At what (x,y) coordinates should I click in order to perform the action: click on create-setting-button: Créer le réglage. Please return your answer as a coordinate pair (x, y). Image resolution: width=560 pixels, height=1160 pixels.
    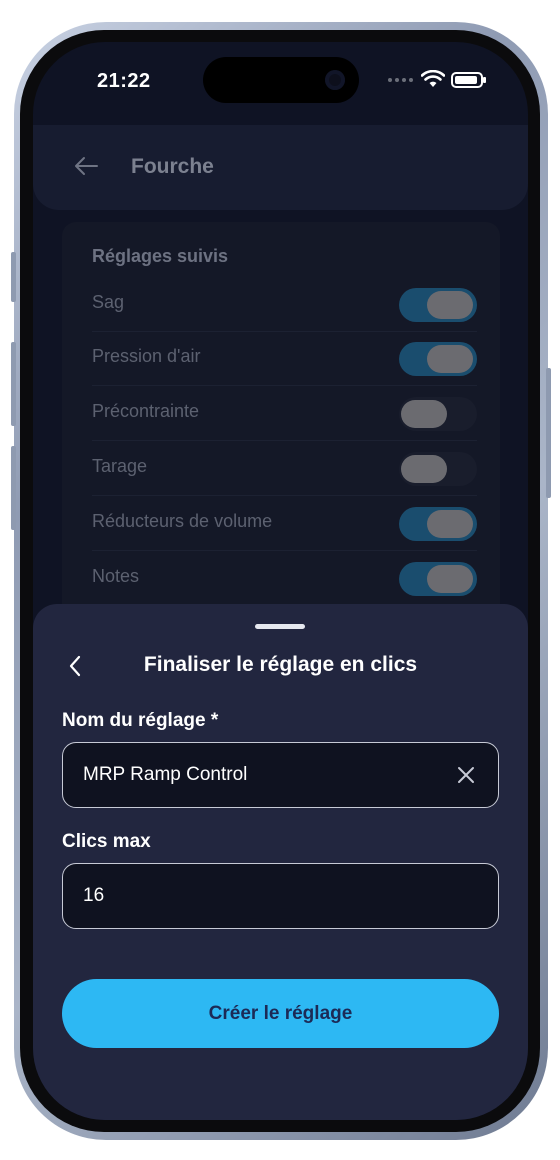
    Looking at the image, I should click on (280, 1013).